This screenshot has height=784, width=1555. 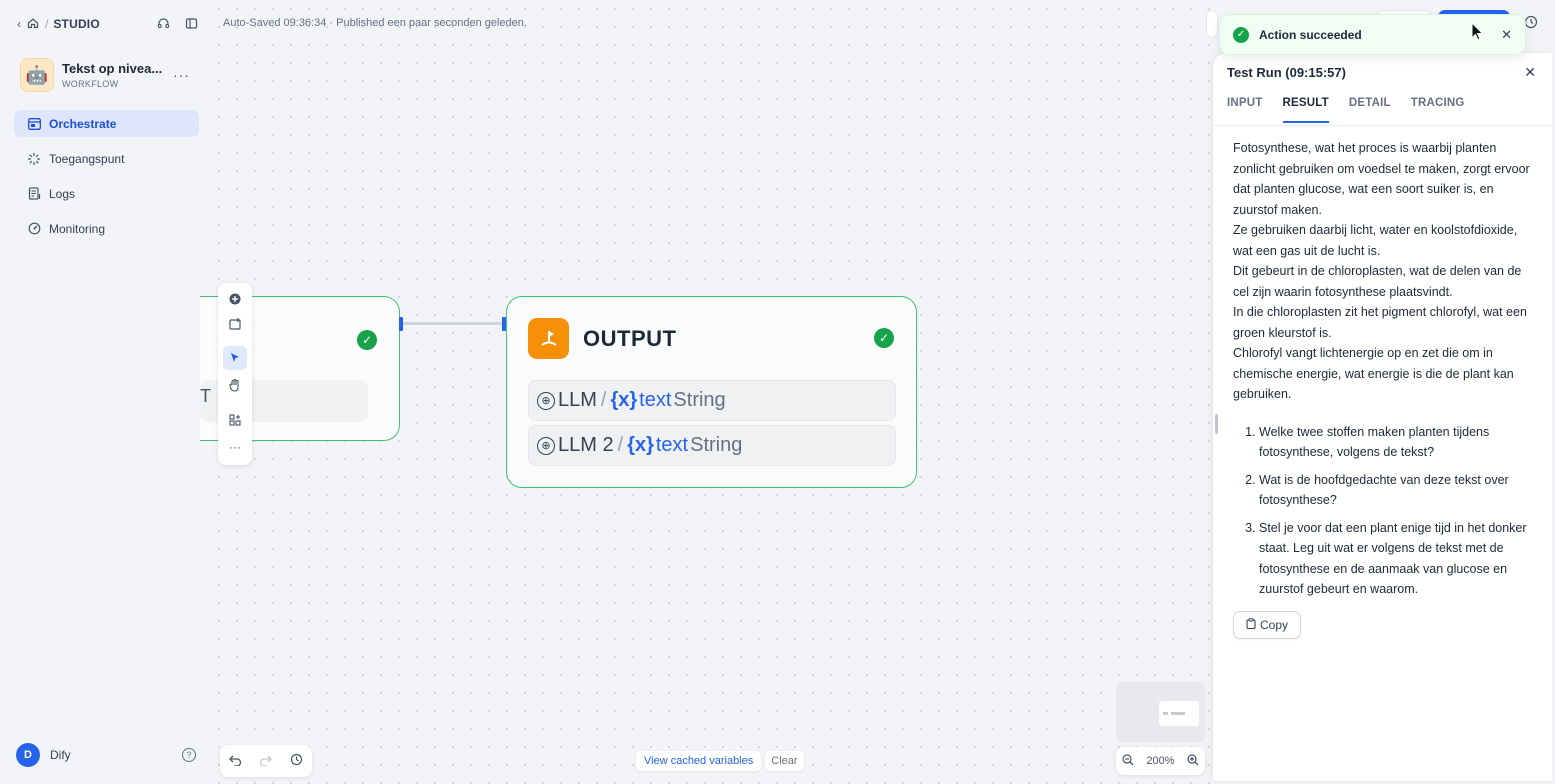 I want to click on panel-resize-handle, so click(x=1216, y=424).